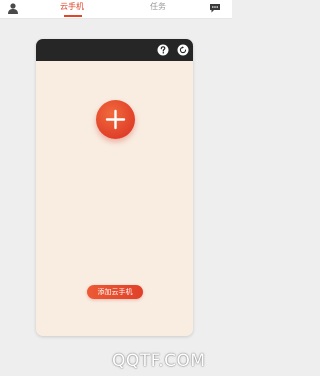 The width and height of the screenshot is (320, 376). I want to click on tab-cloud-phone: 云手机, so click(72, 7).